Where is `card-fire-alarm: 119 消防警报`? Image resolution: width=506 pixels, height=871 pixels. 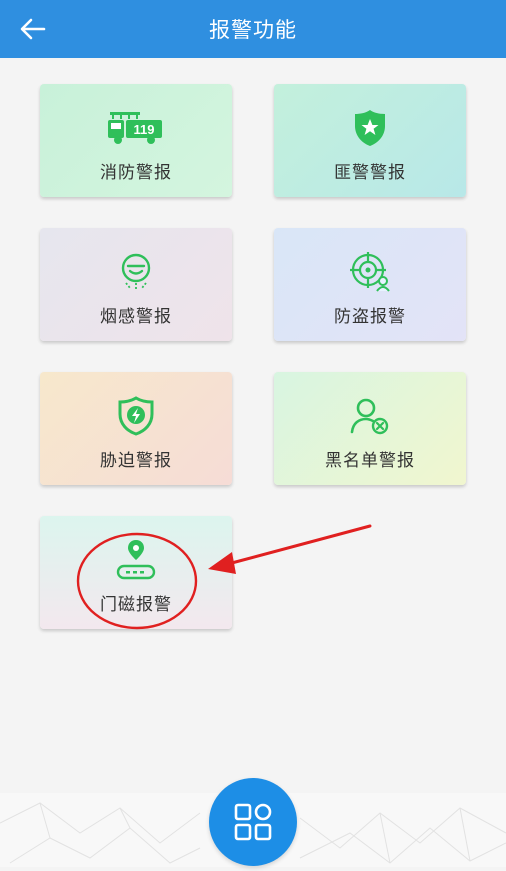 card-fire-alarm: 119 消防警报 is located at coordinates (136, 140).